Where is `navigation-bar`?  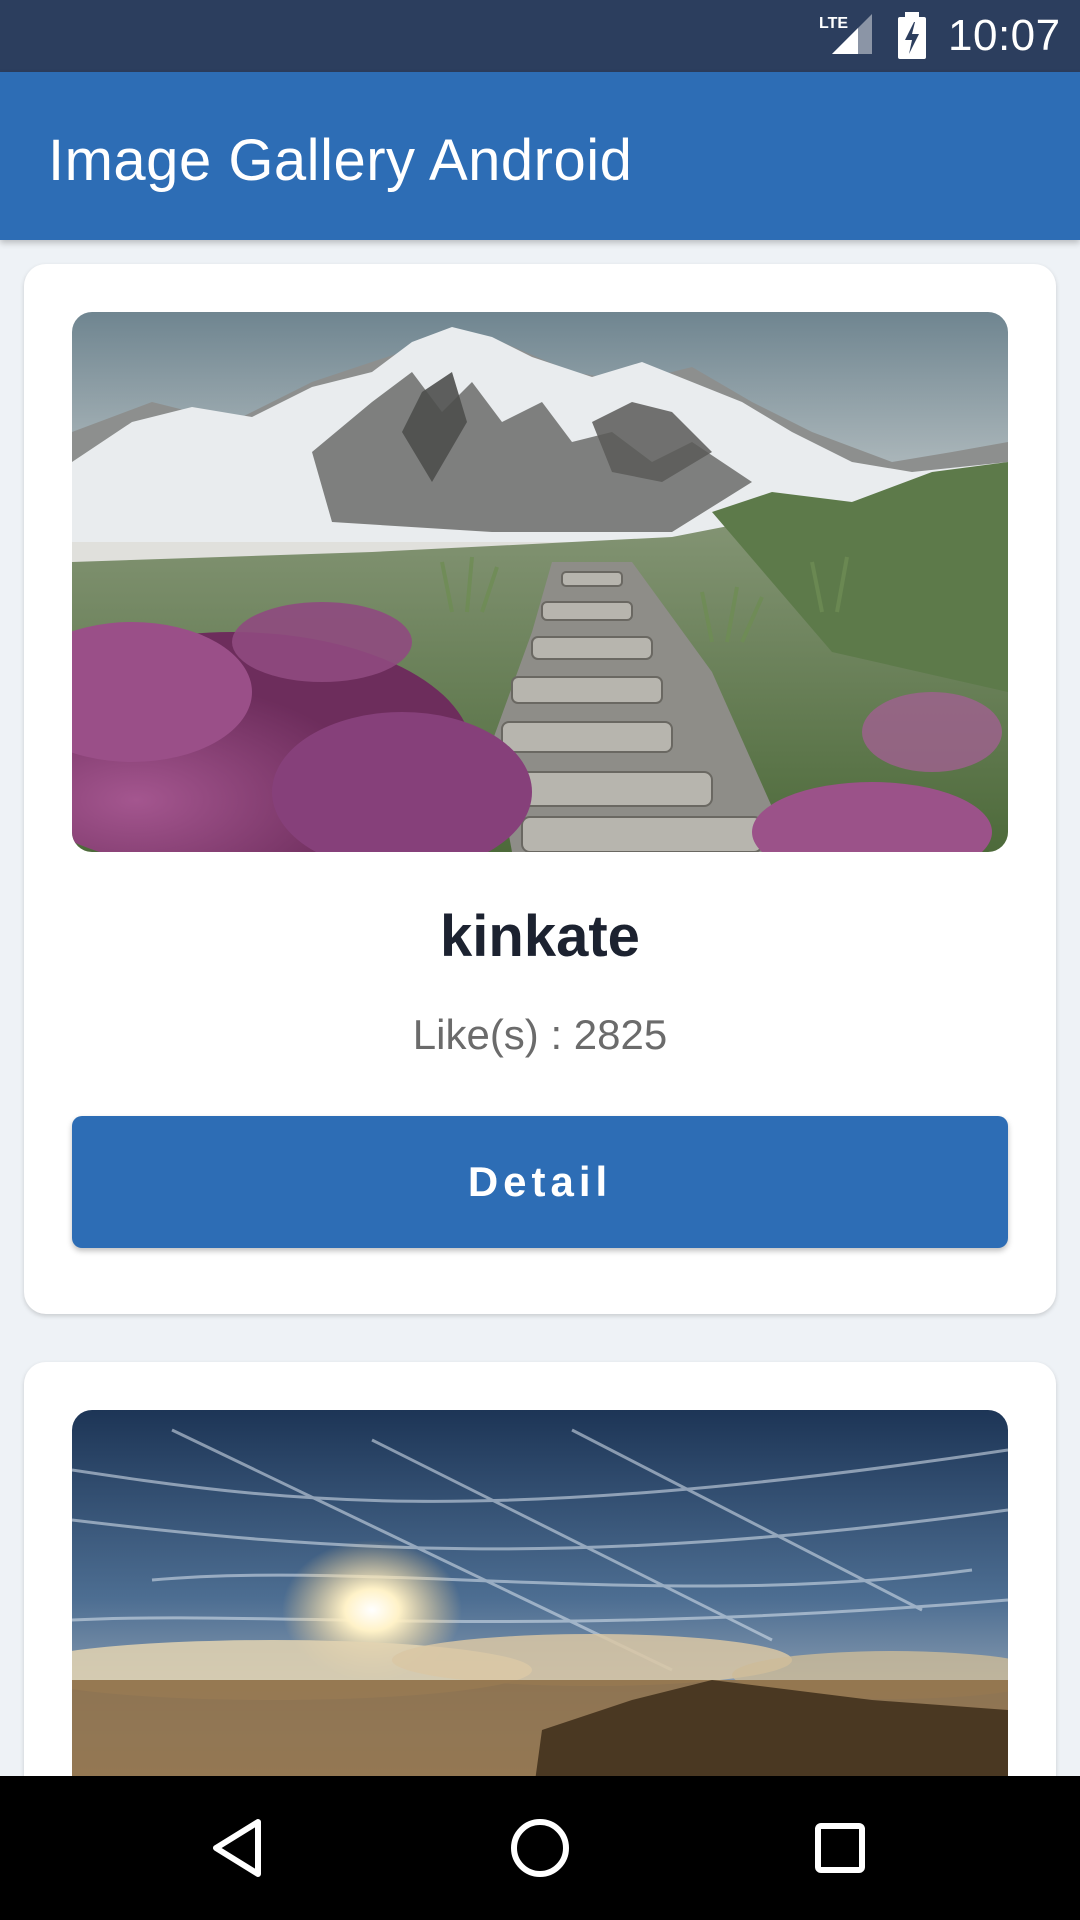 navigation-bar is located at coordinates (540, 1848).